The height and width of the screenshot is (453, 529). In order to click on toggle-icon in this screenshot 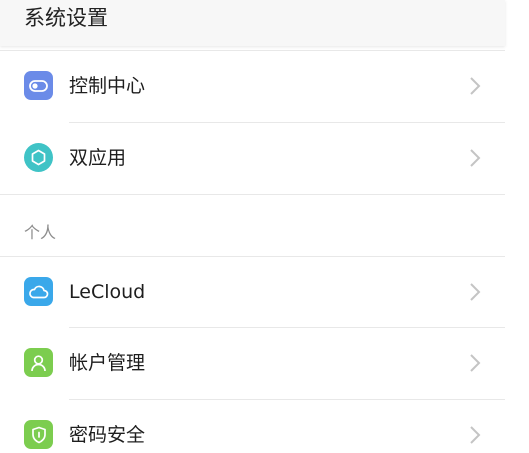, I will do `click(38, 85)`.